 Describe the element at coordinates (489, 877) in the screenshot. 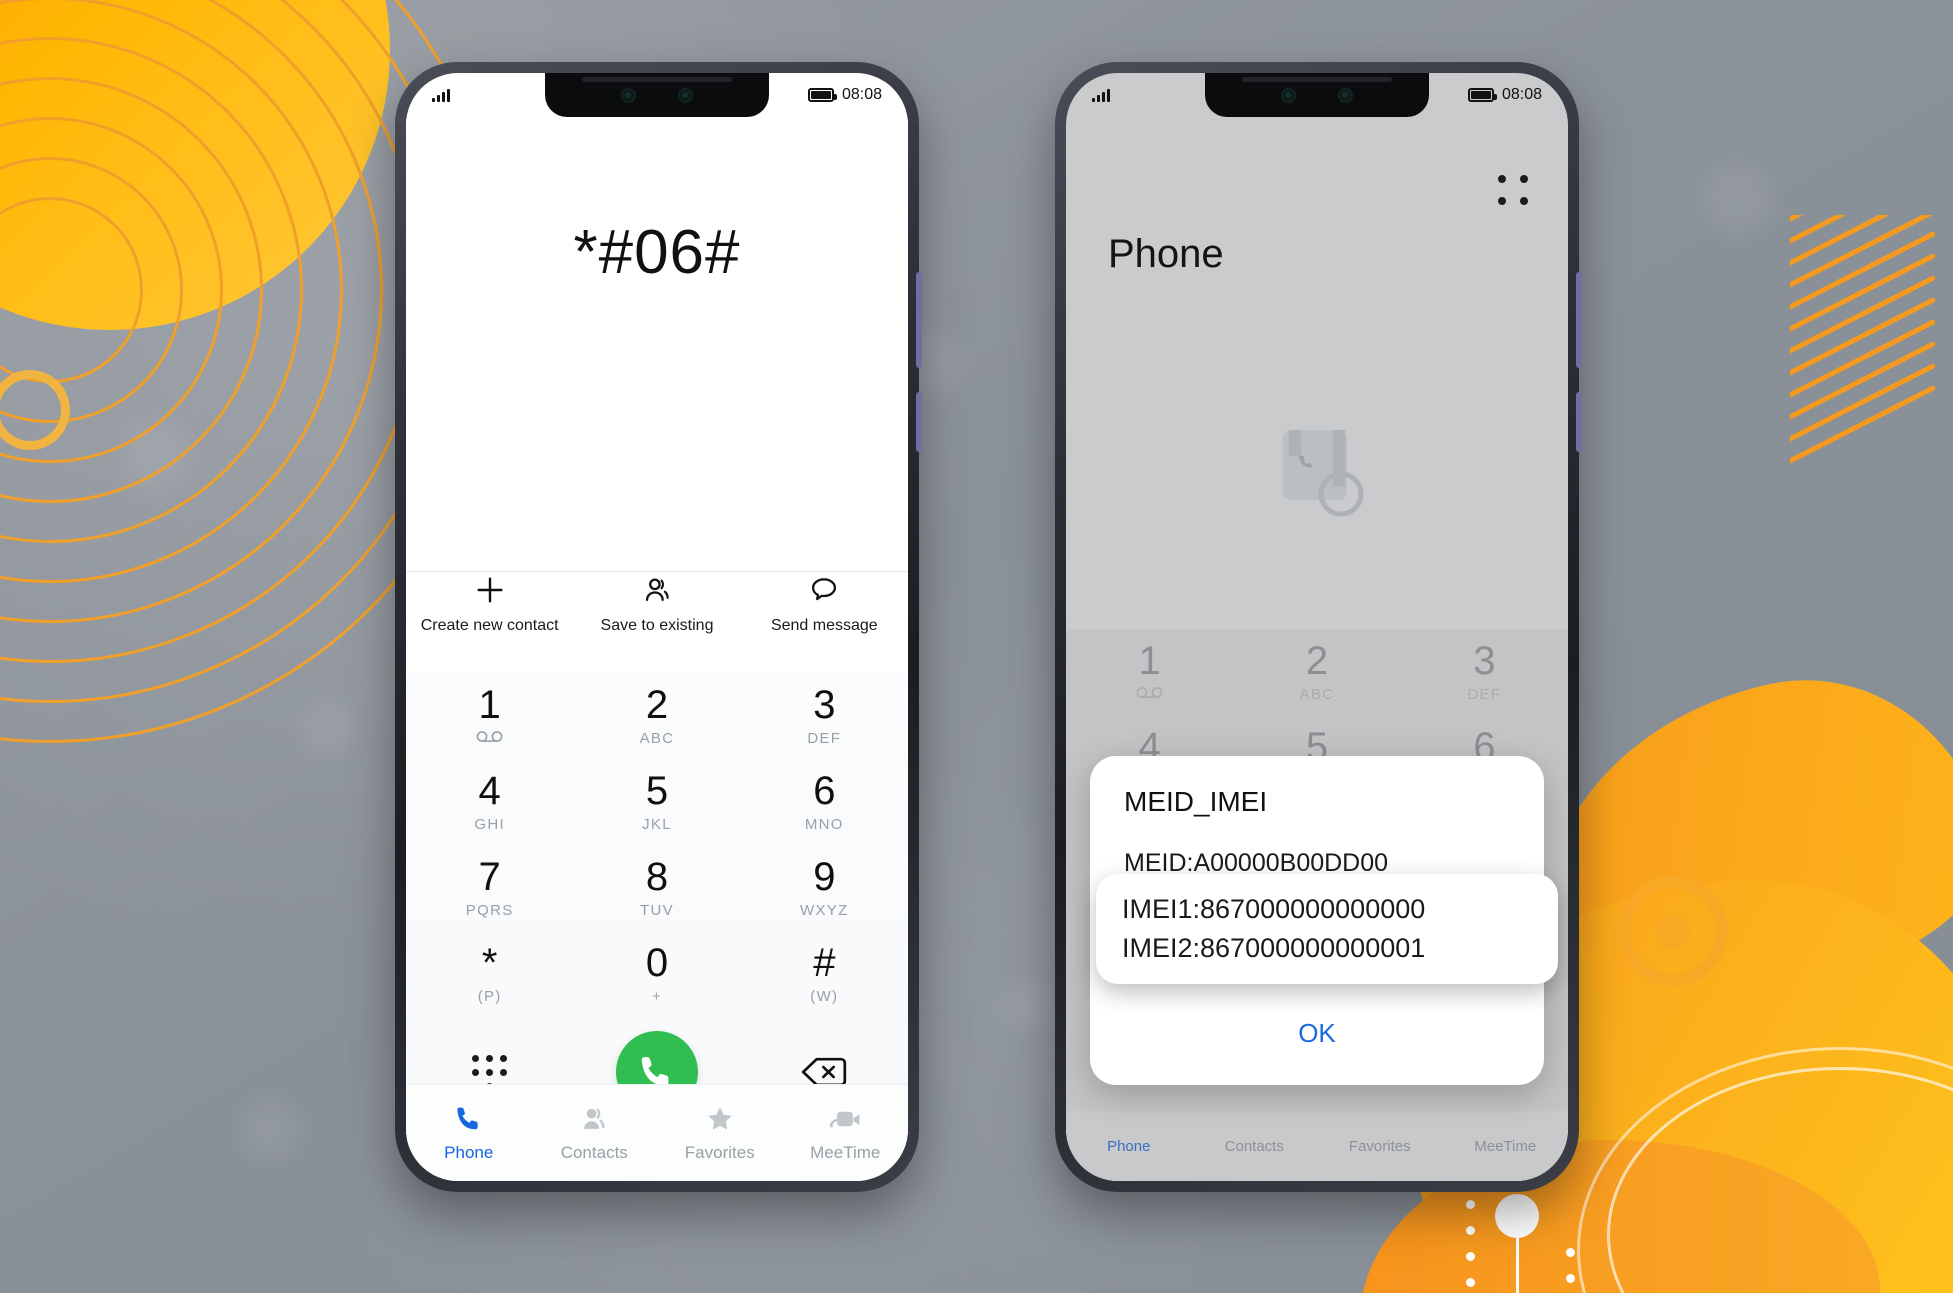

I see `key-7-digit: 7` at that location.